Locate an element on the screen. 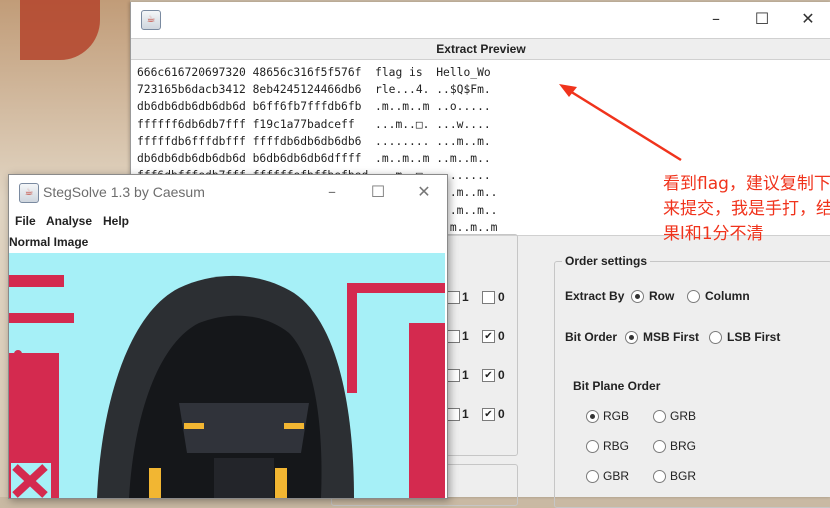 Image resolution: width=830 pixels, height=508 pixels. menu-bar: File Analyse Help is located at coordinates (228, 221).